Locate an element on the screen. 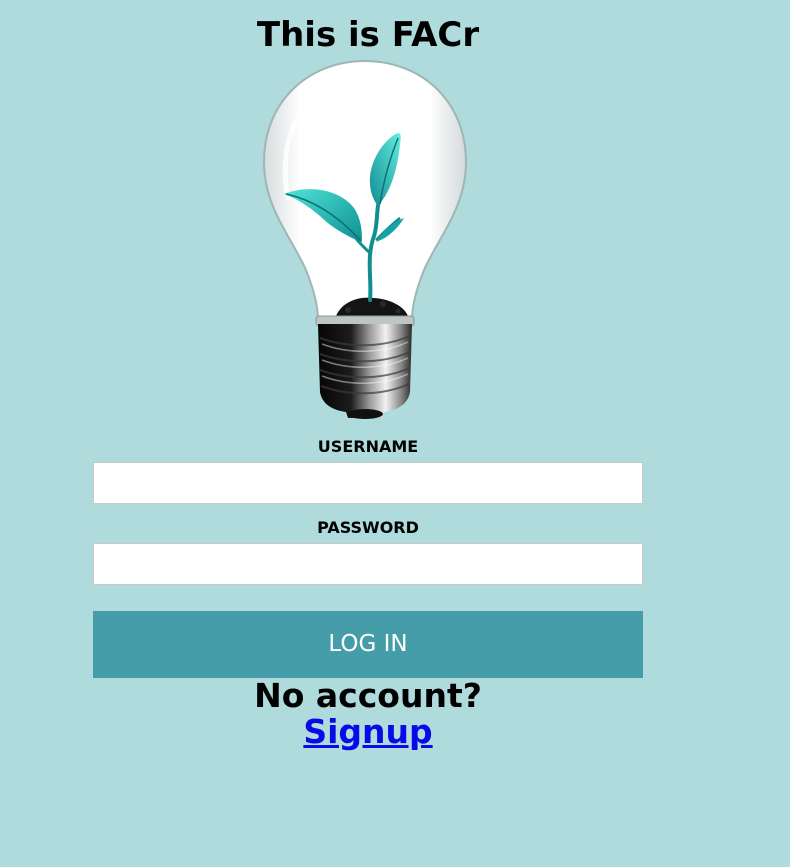 The width and height of the screenshot is (790, 867). password-label: PASSWORD is located at coordinates (368, 527).